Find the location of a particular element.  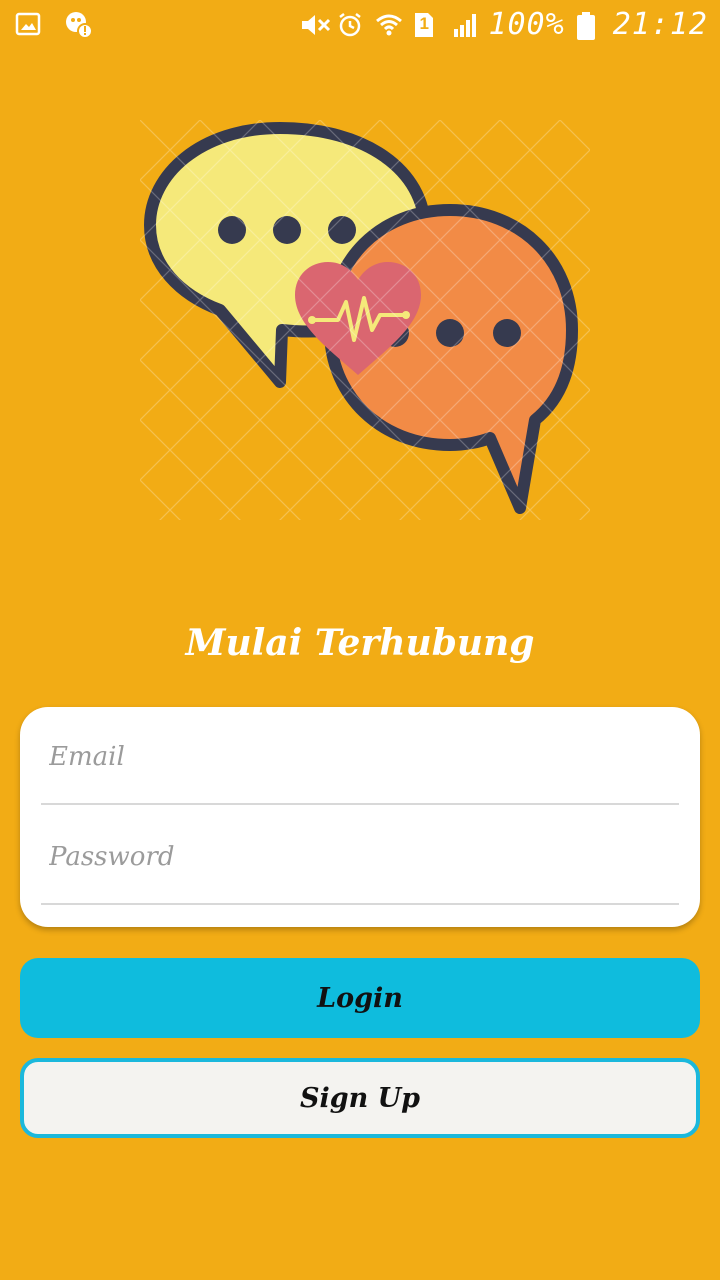

alarm-icon is located at coordinates (350, 25).